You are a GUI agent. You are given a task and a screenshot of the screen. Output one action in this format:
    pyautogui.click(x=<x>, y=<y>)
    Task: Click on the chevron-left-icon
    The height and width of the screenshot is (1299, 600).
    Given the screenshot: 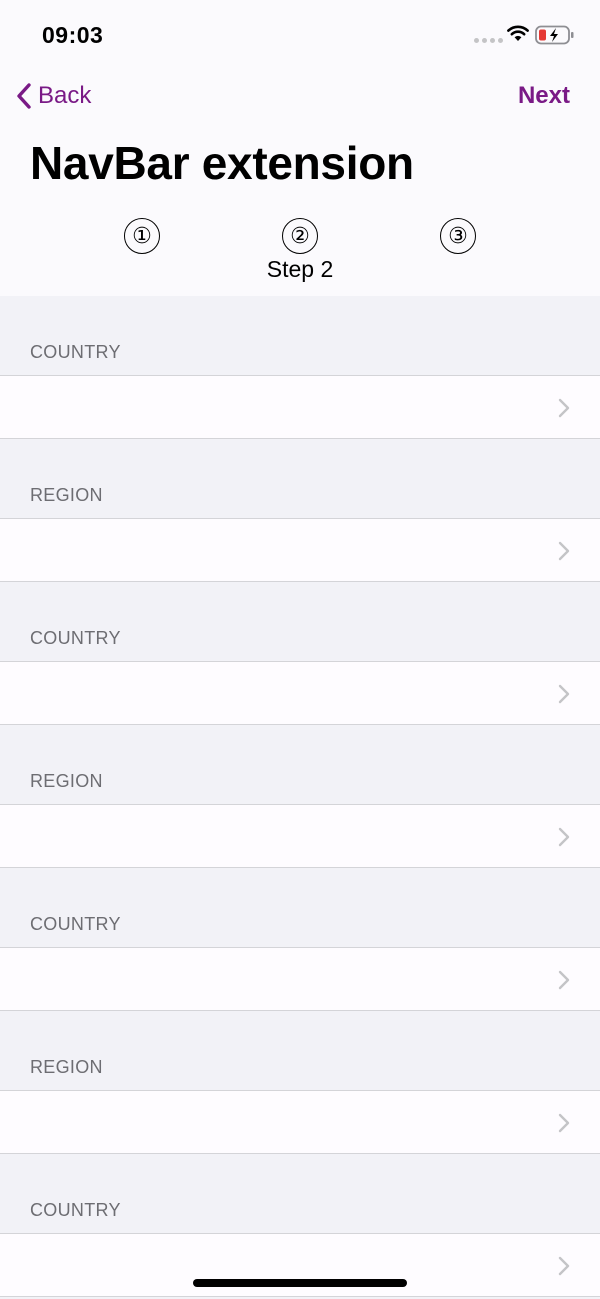 What is the action you would take?
    pyautogui.click(x=24, y=96)
    